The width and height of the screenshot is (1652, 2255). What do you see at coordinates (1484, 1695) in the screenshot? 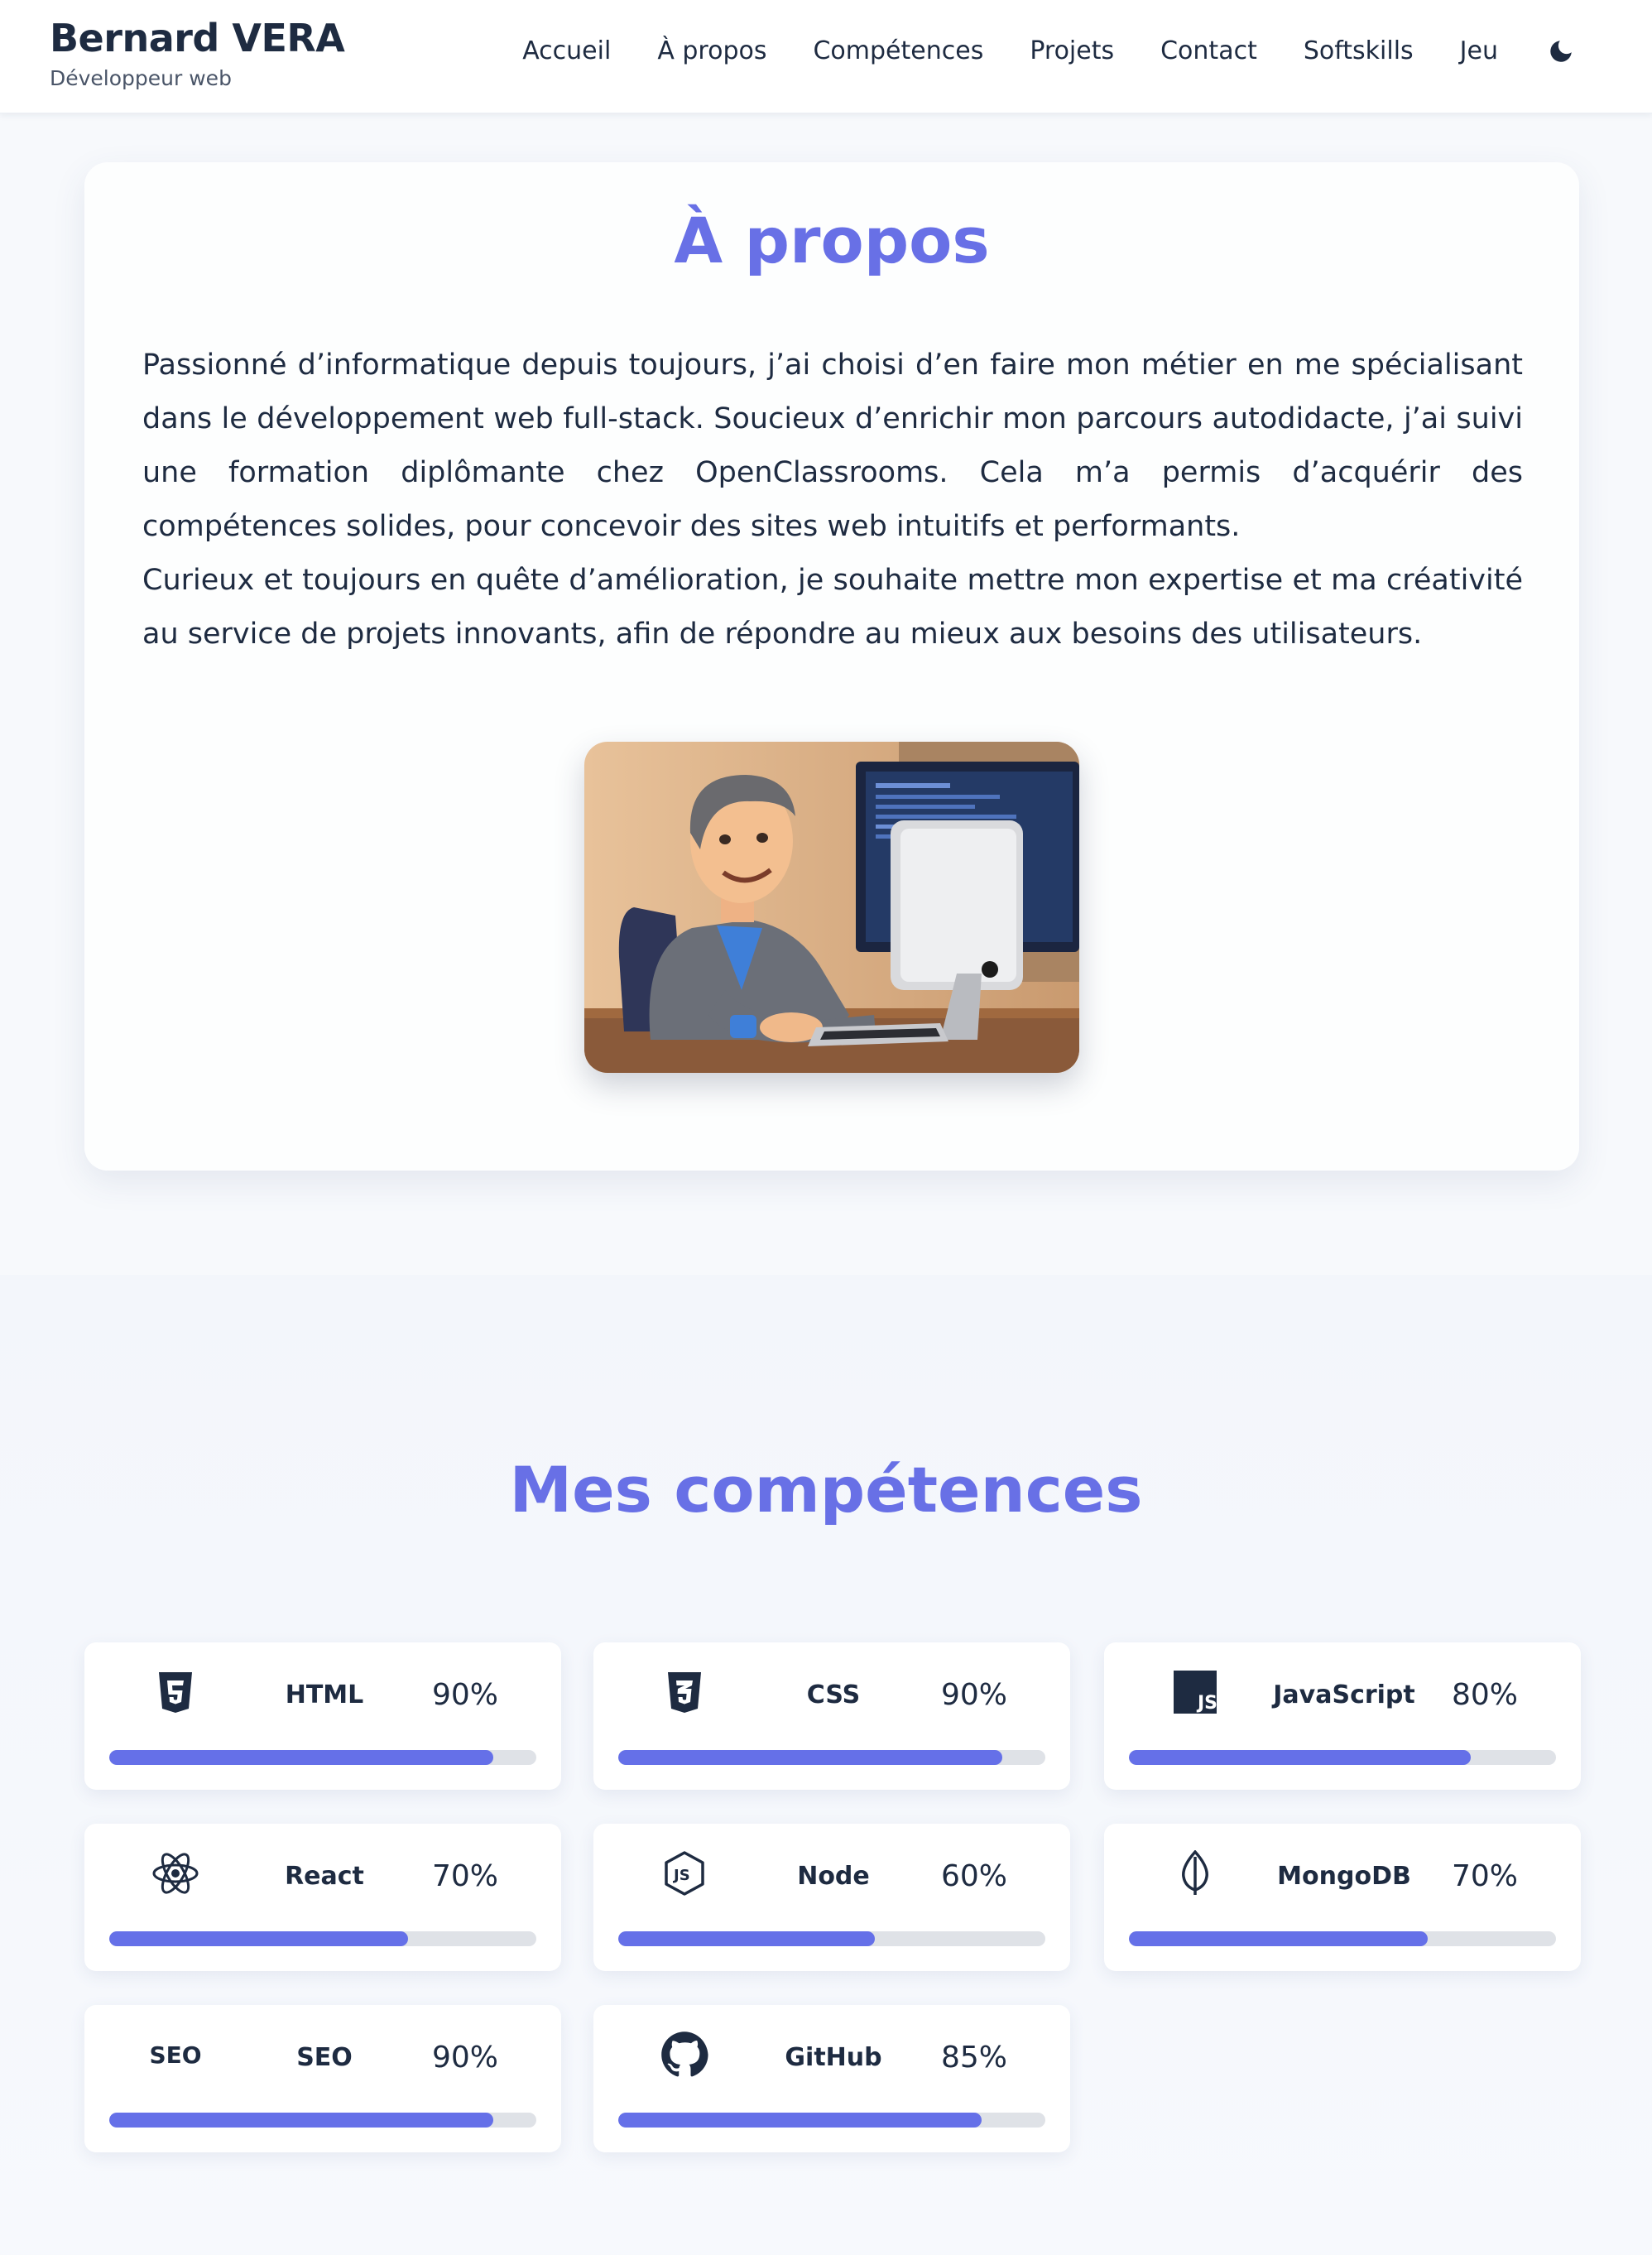
I see `skill-percent: 80%` at bounding box center [1484, 1695].